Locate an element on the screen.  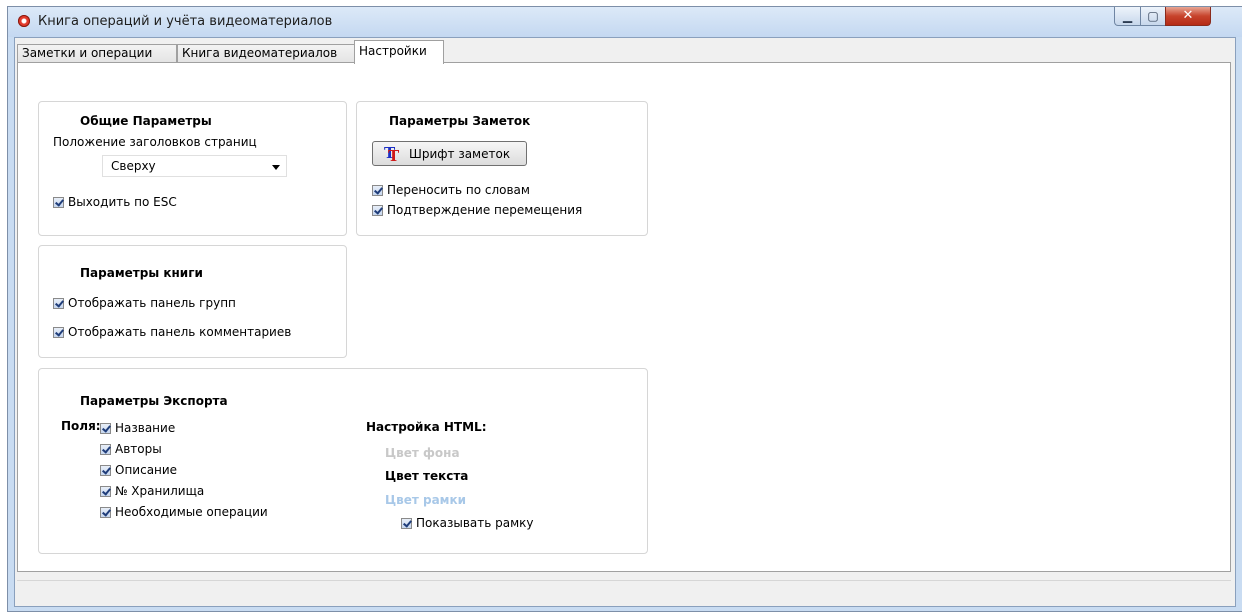
confirm-move-label: Подтверждение перемещения is located at coordinates (485, 210).